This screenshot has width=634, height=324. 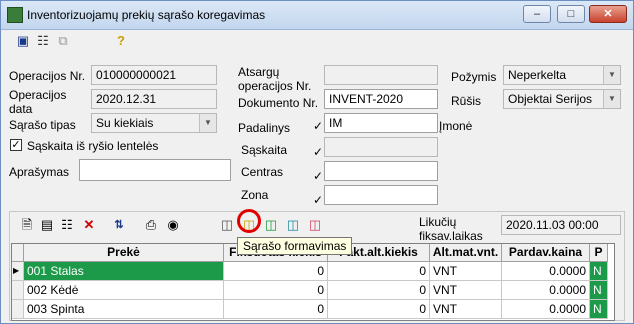 I want to click on account-from-table-label: Sąskaita iš ryšio lentelės, so click(x=93, y=146).